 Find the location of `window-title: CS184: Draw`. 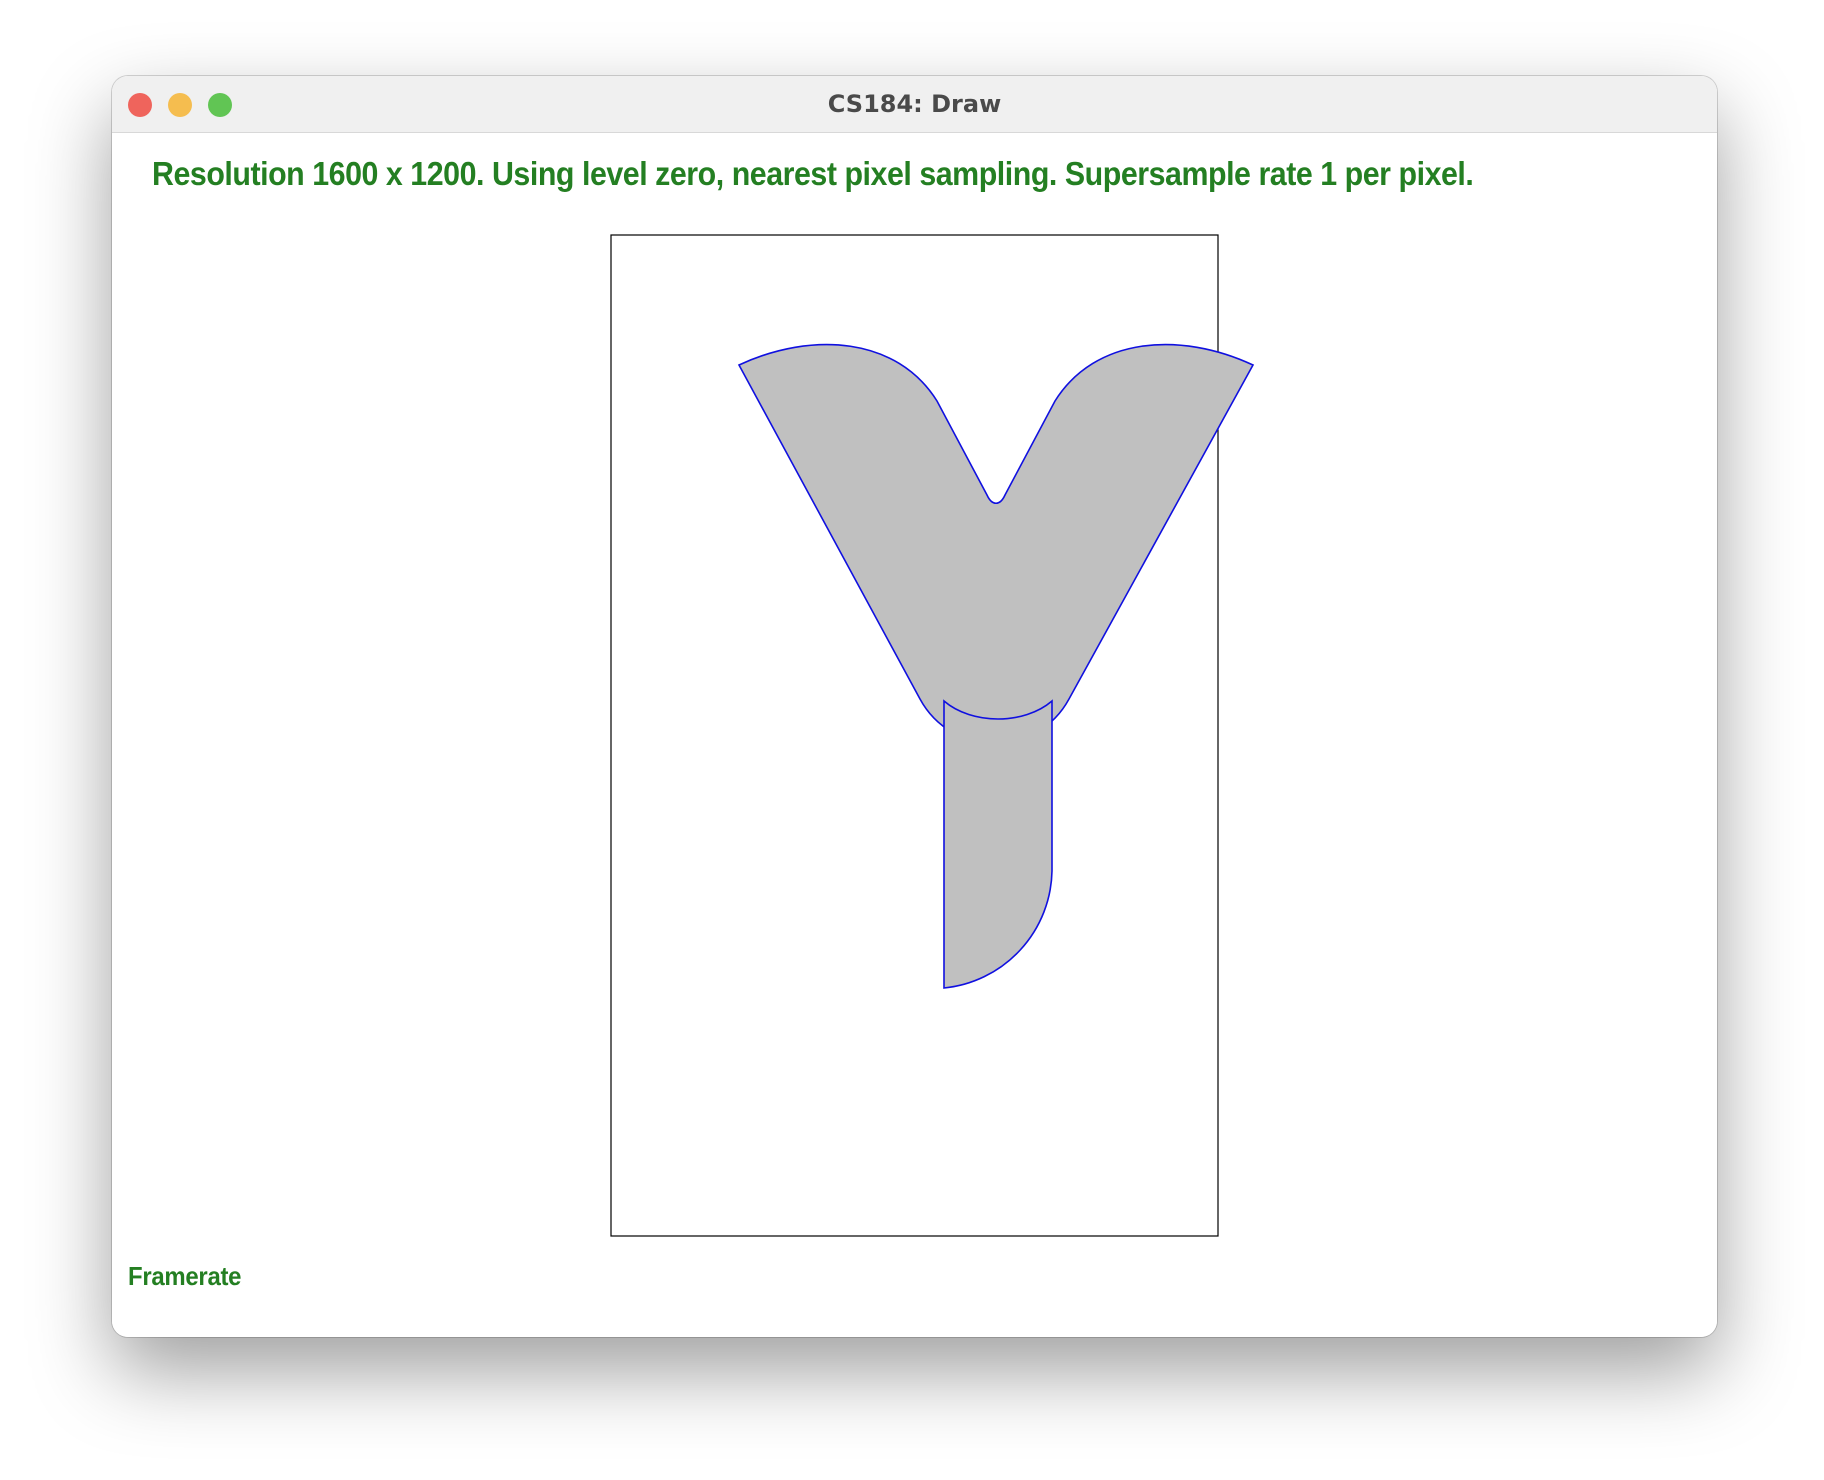

window-title: CS184: Draw is located at coordinates (914, 104).